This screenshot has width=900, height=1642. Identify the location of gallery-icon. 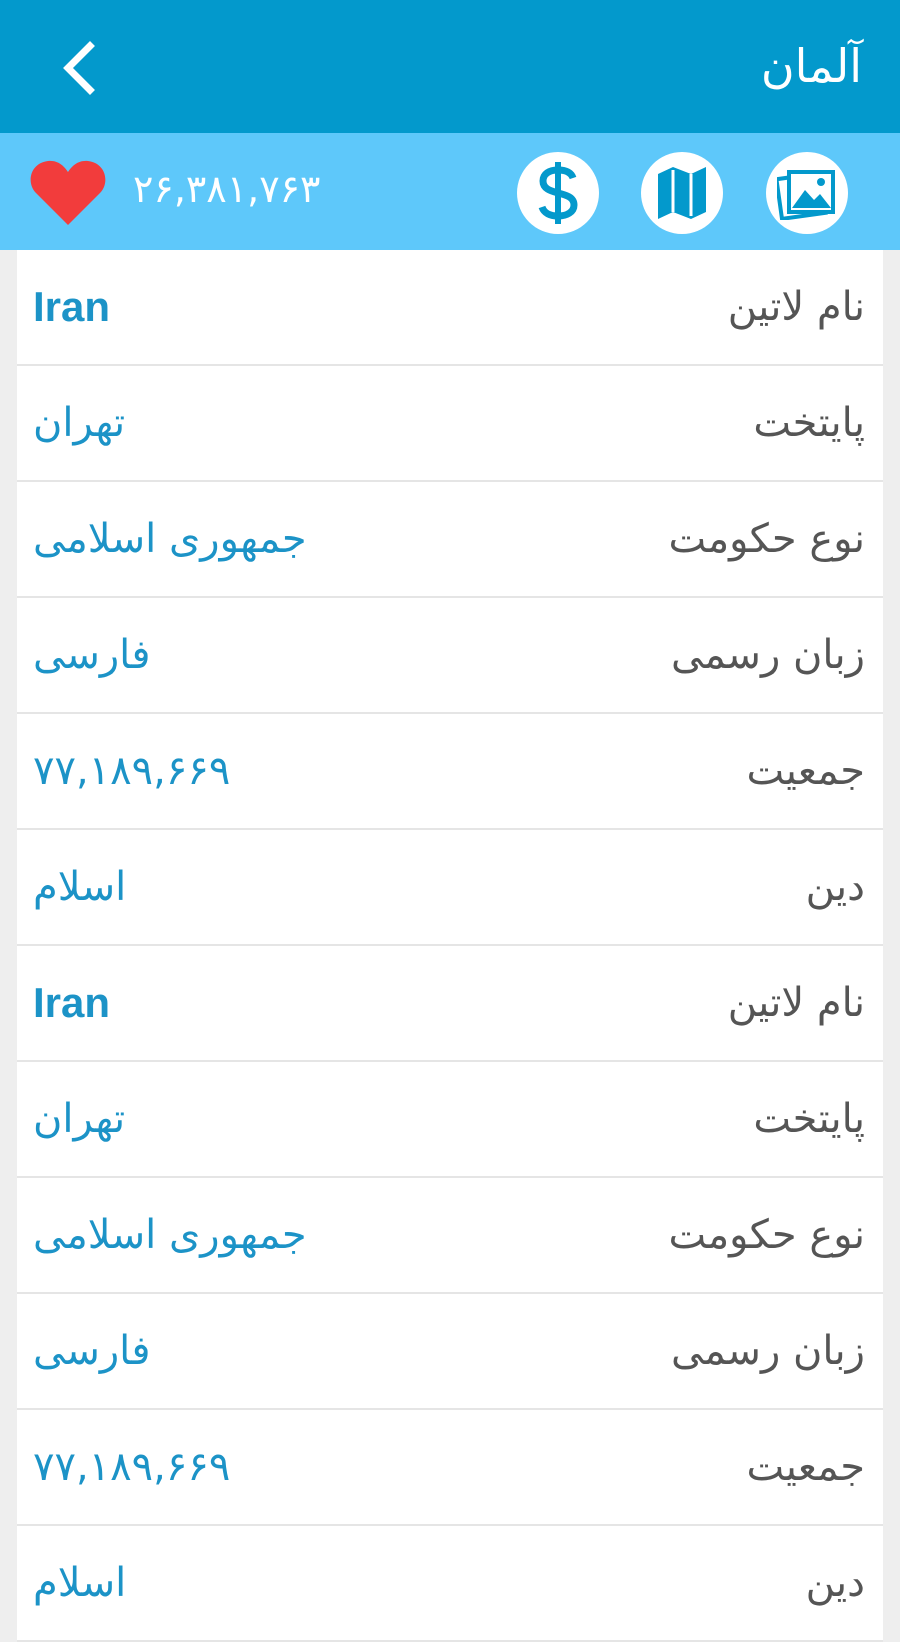
(806, 195).